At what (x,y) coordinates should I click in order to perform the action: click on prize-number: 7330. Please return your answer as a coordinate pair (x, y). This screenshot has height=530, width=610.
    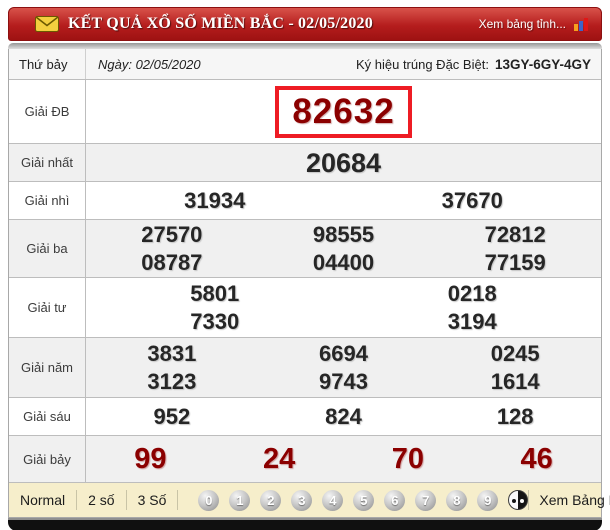
    Looking at the image, I should click on (215, 321).